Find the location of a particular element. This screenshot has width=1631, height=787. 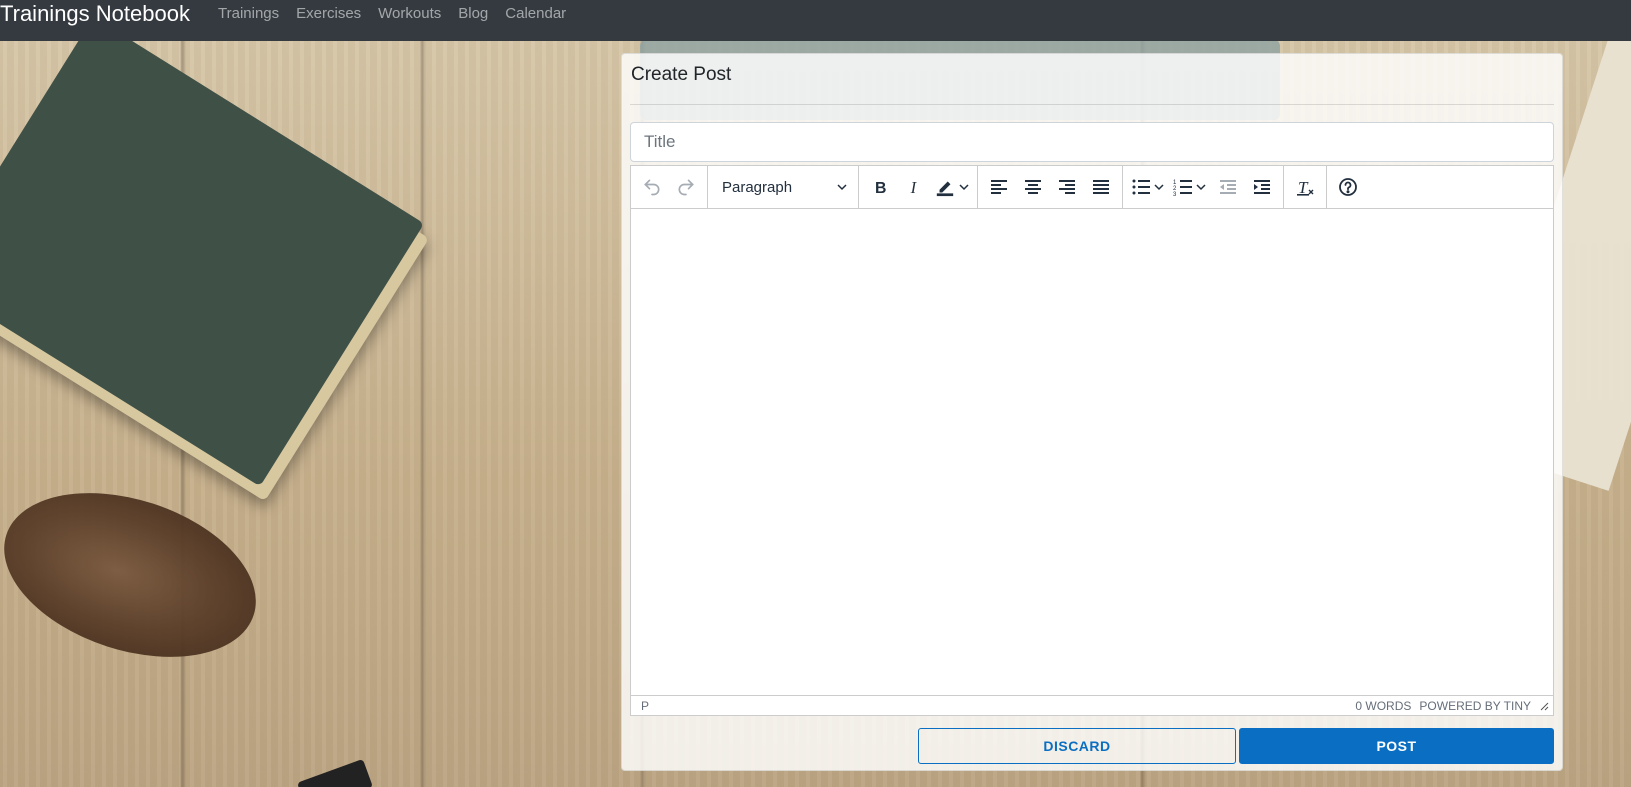

brand-link: Trainings Notebook is located at coordinates (95, 14).